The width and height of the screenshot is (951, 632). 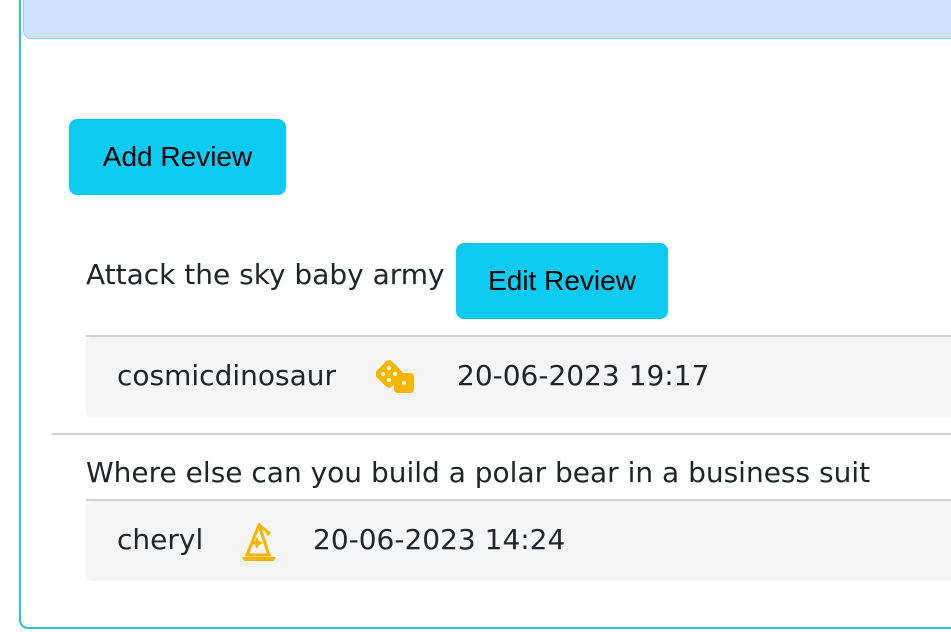 What do you see at coordinates (226, 375) in the screenshot?
I see `review-username: cosmicdinosaur` at bounding box center [226, 375].